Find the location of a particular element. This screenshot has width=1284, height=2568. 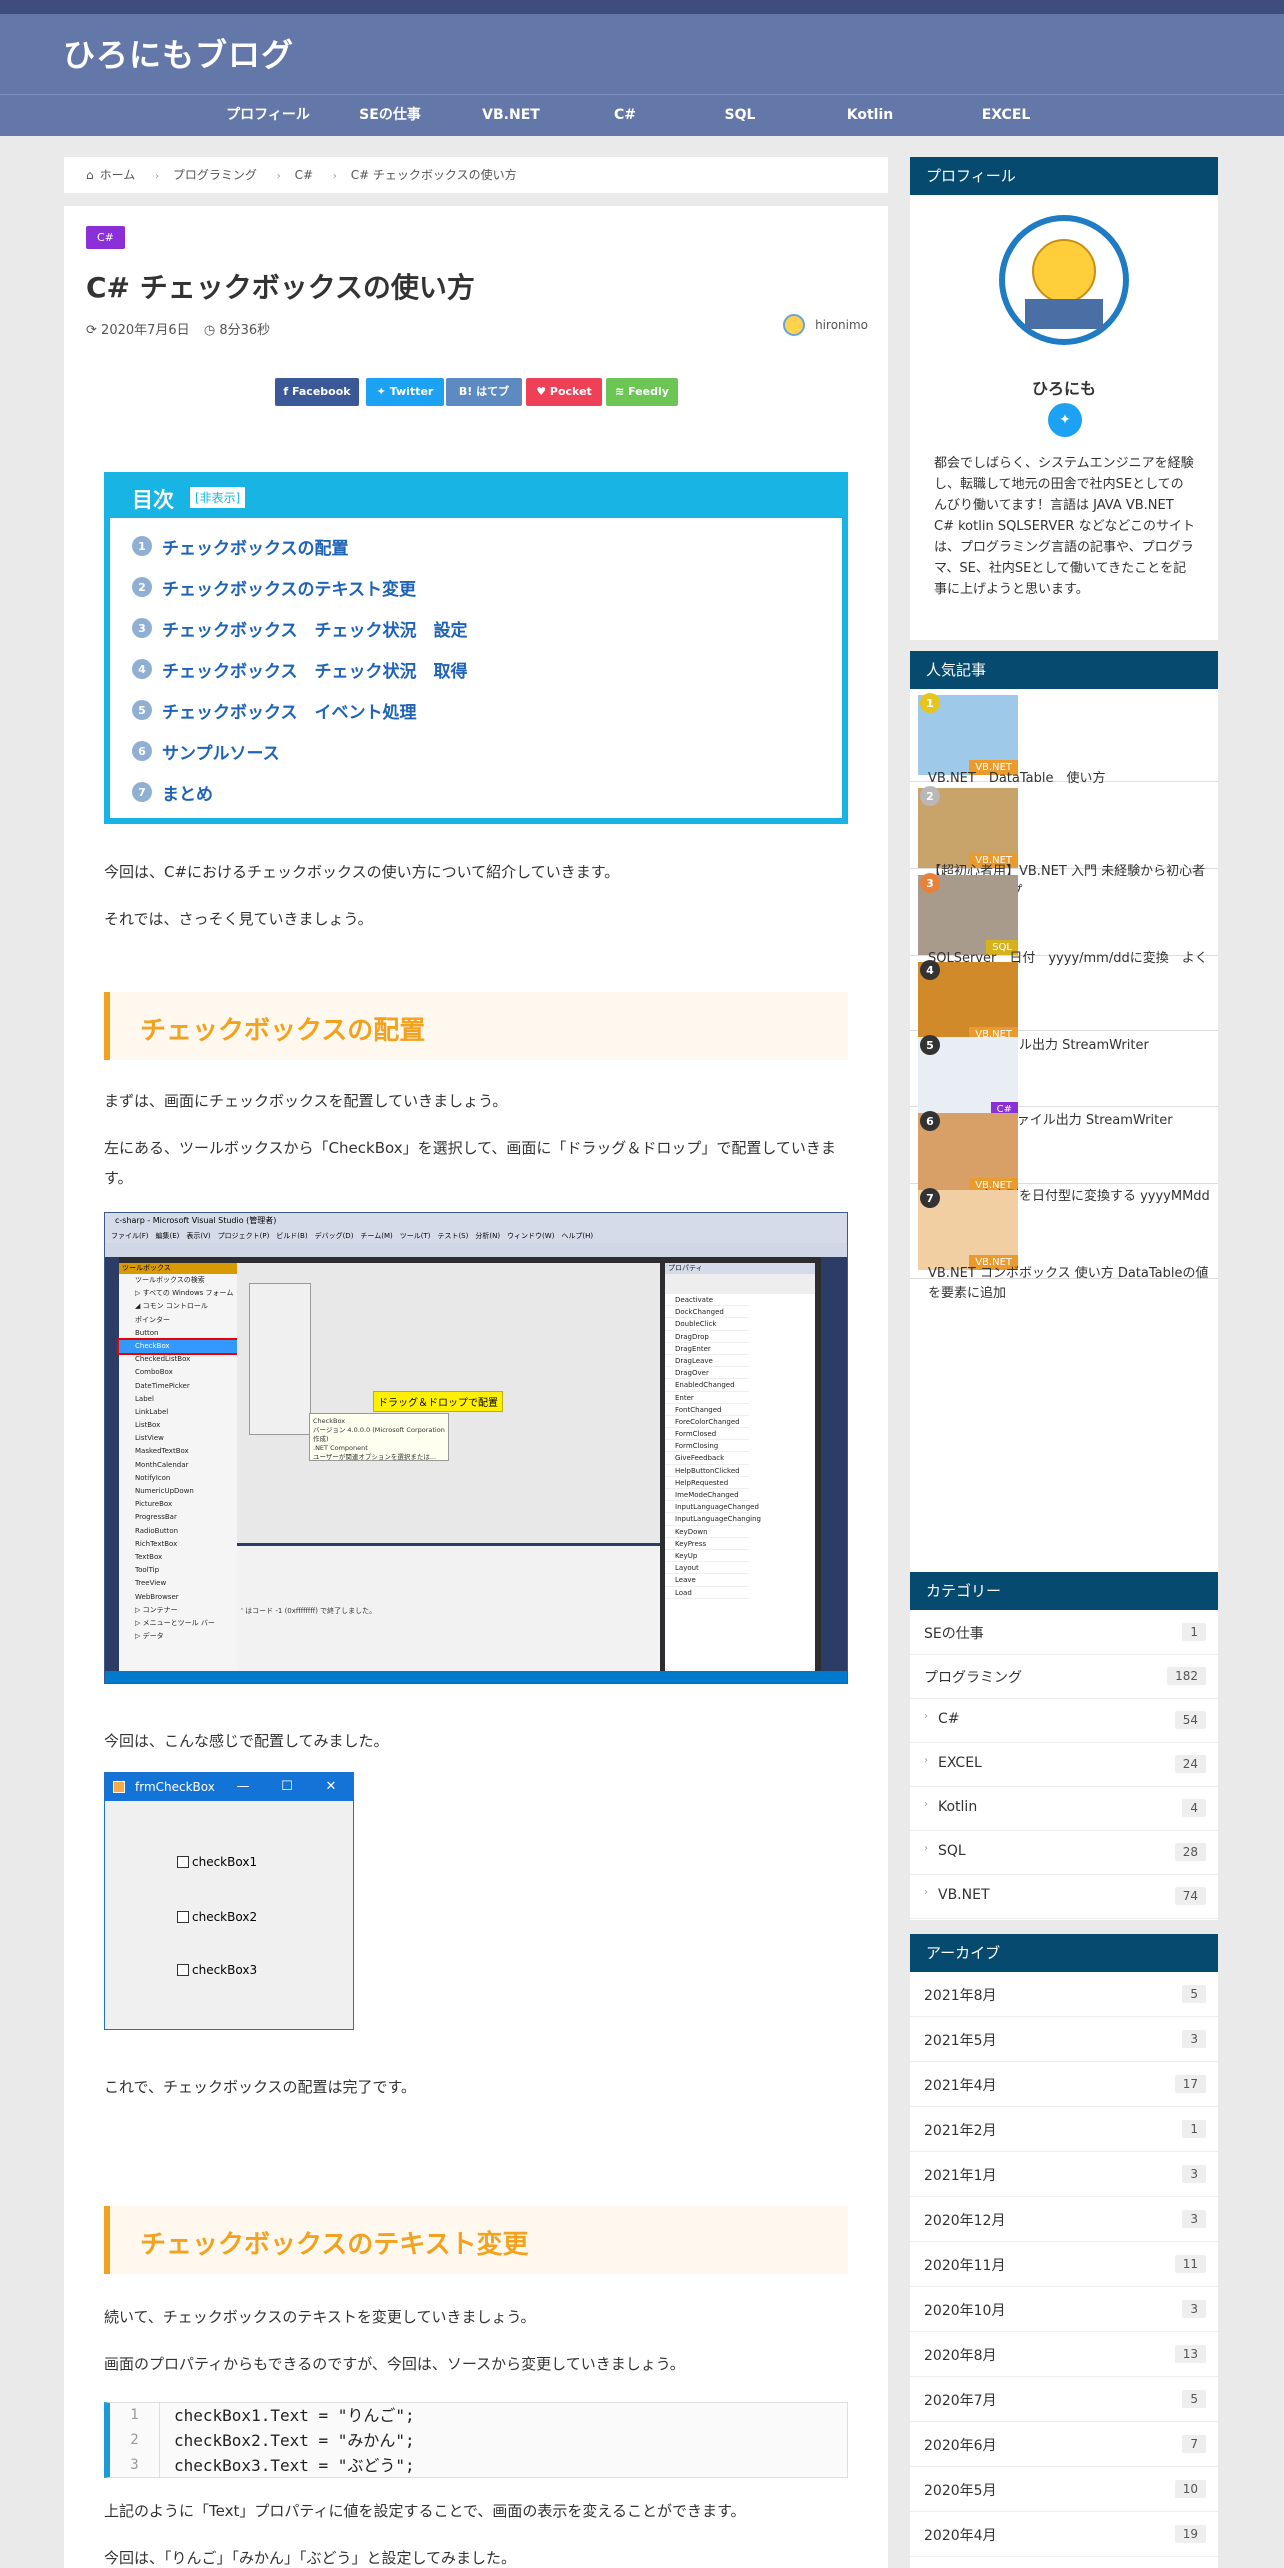

archive-label: 2021年8月 is located at coordinates (960, 1995).